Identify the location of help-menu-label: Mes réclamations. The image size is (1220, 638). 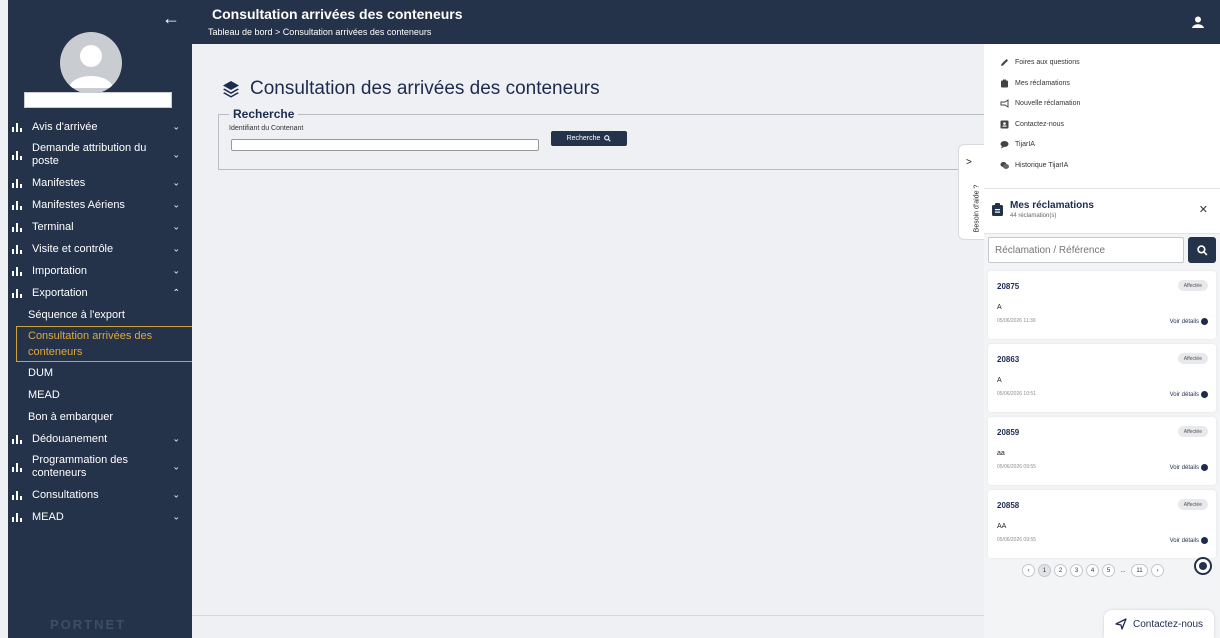
(1042, 83).